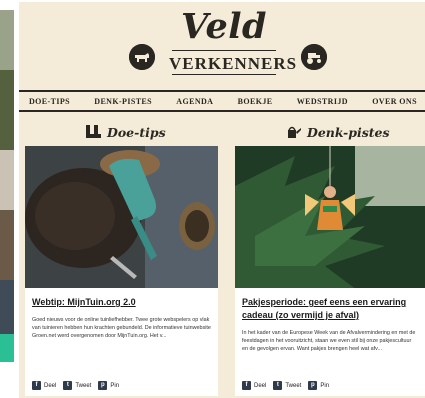  Describe the element at coordinates (314, 57) in the screenshot. I see `tractor-badge-icon` at that location.